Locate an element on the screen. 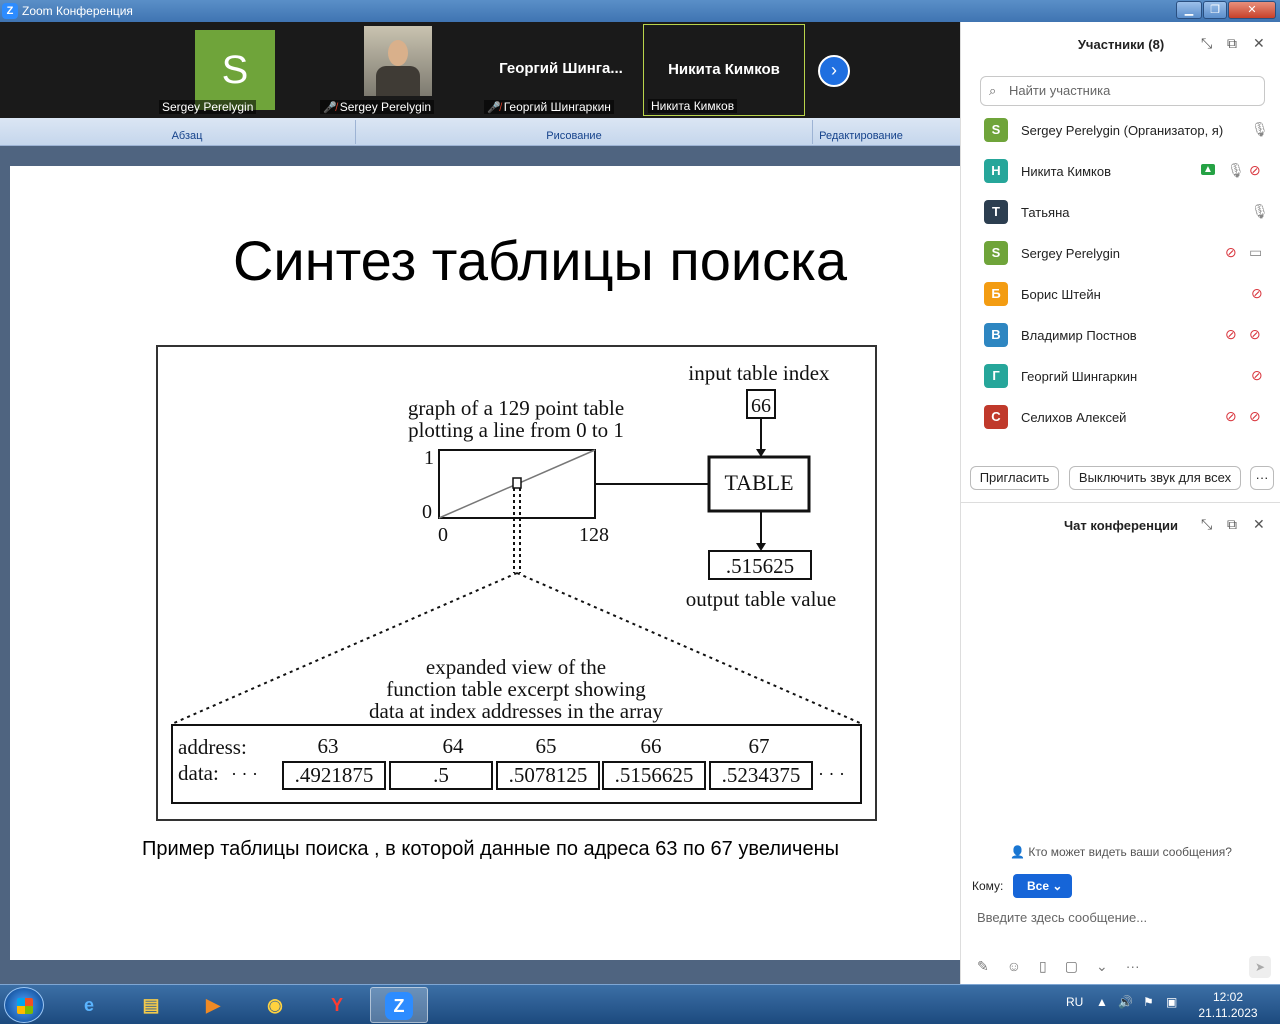 This screenshot has height=1024, width=1280. participant-row: S Sergey Perelygin ⊘ ▭ is located at coordinates (1120, 253).